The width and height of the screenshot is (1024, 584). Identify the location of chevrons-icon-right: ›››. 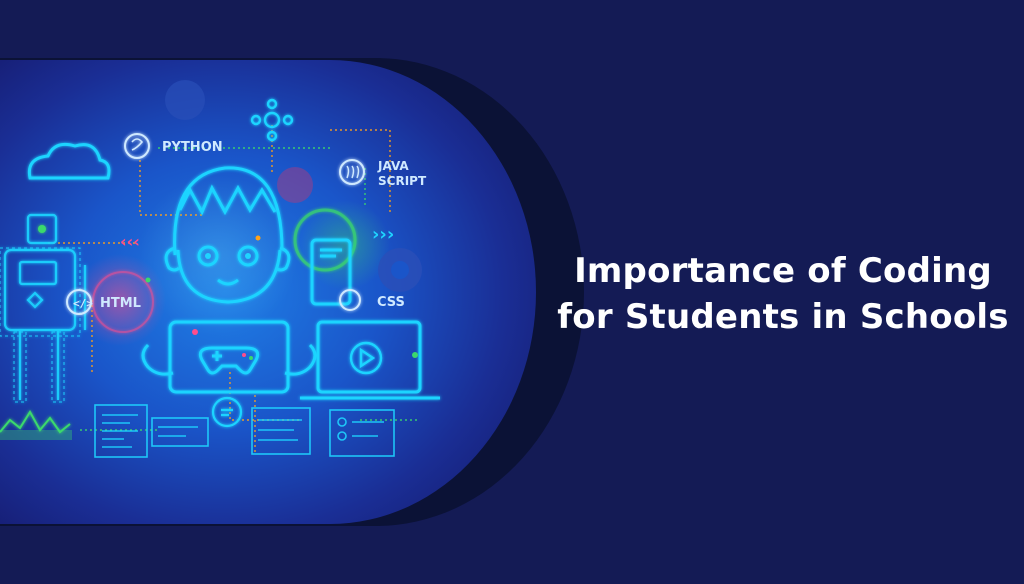
(383, 234).